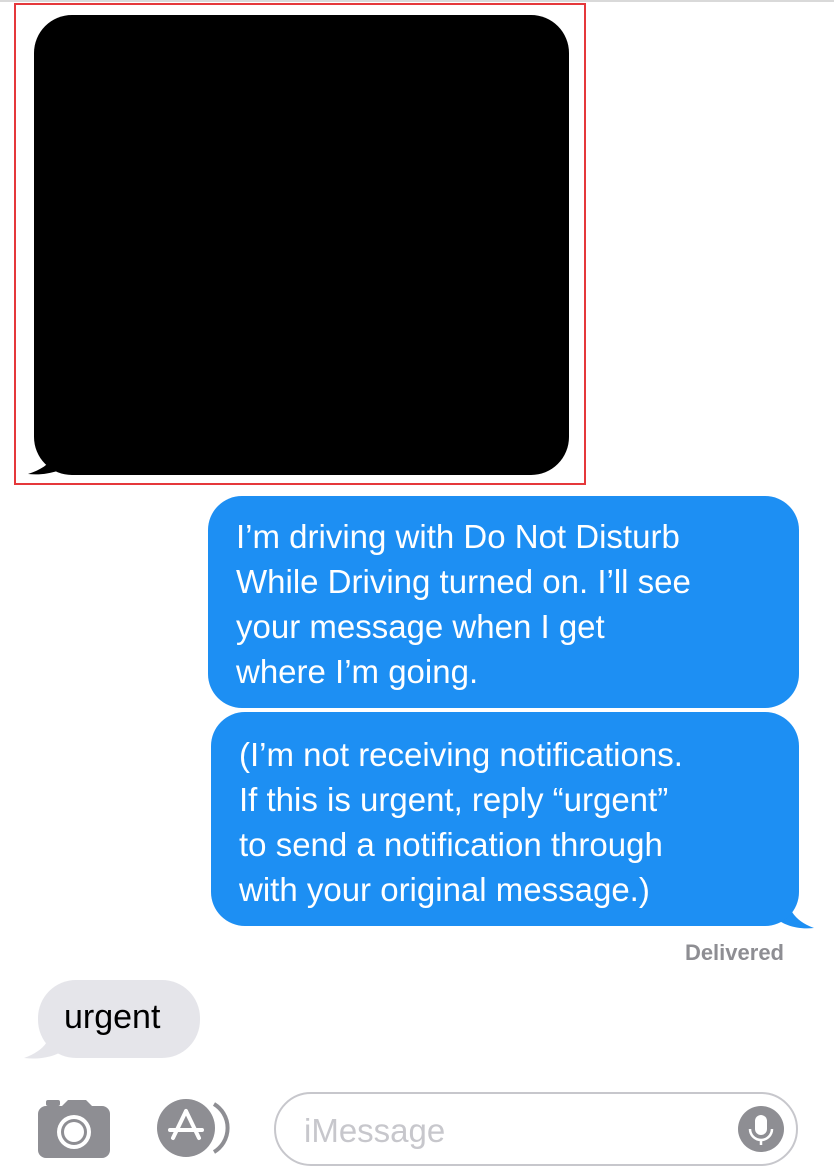  Describe the element at coordinates (417, 1) in the screenshot. I see `top-divider` at that location.